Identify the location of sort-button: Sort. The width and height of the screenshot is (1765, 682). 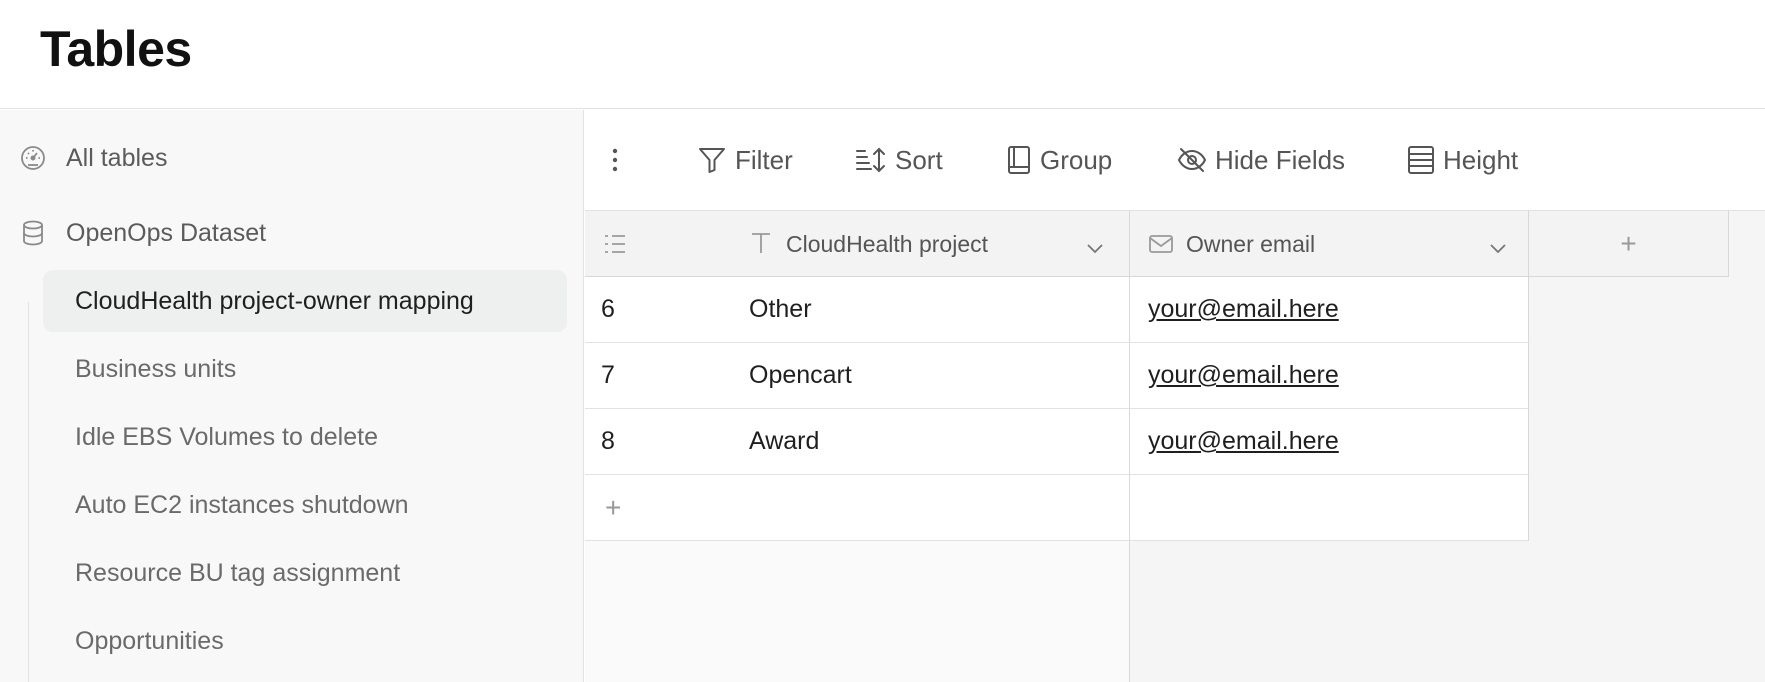
(899, 160).